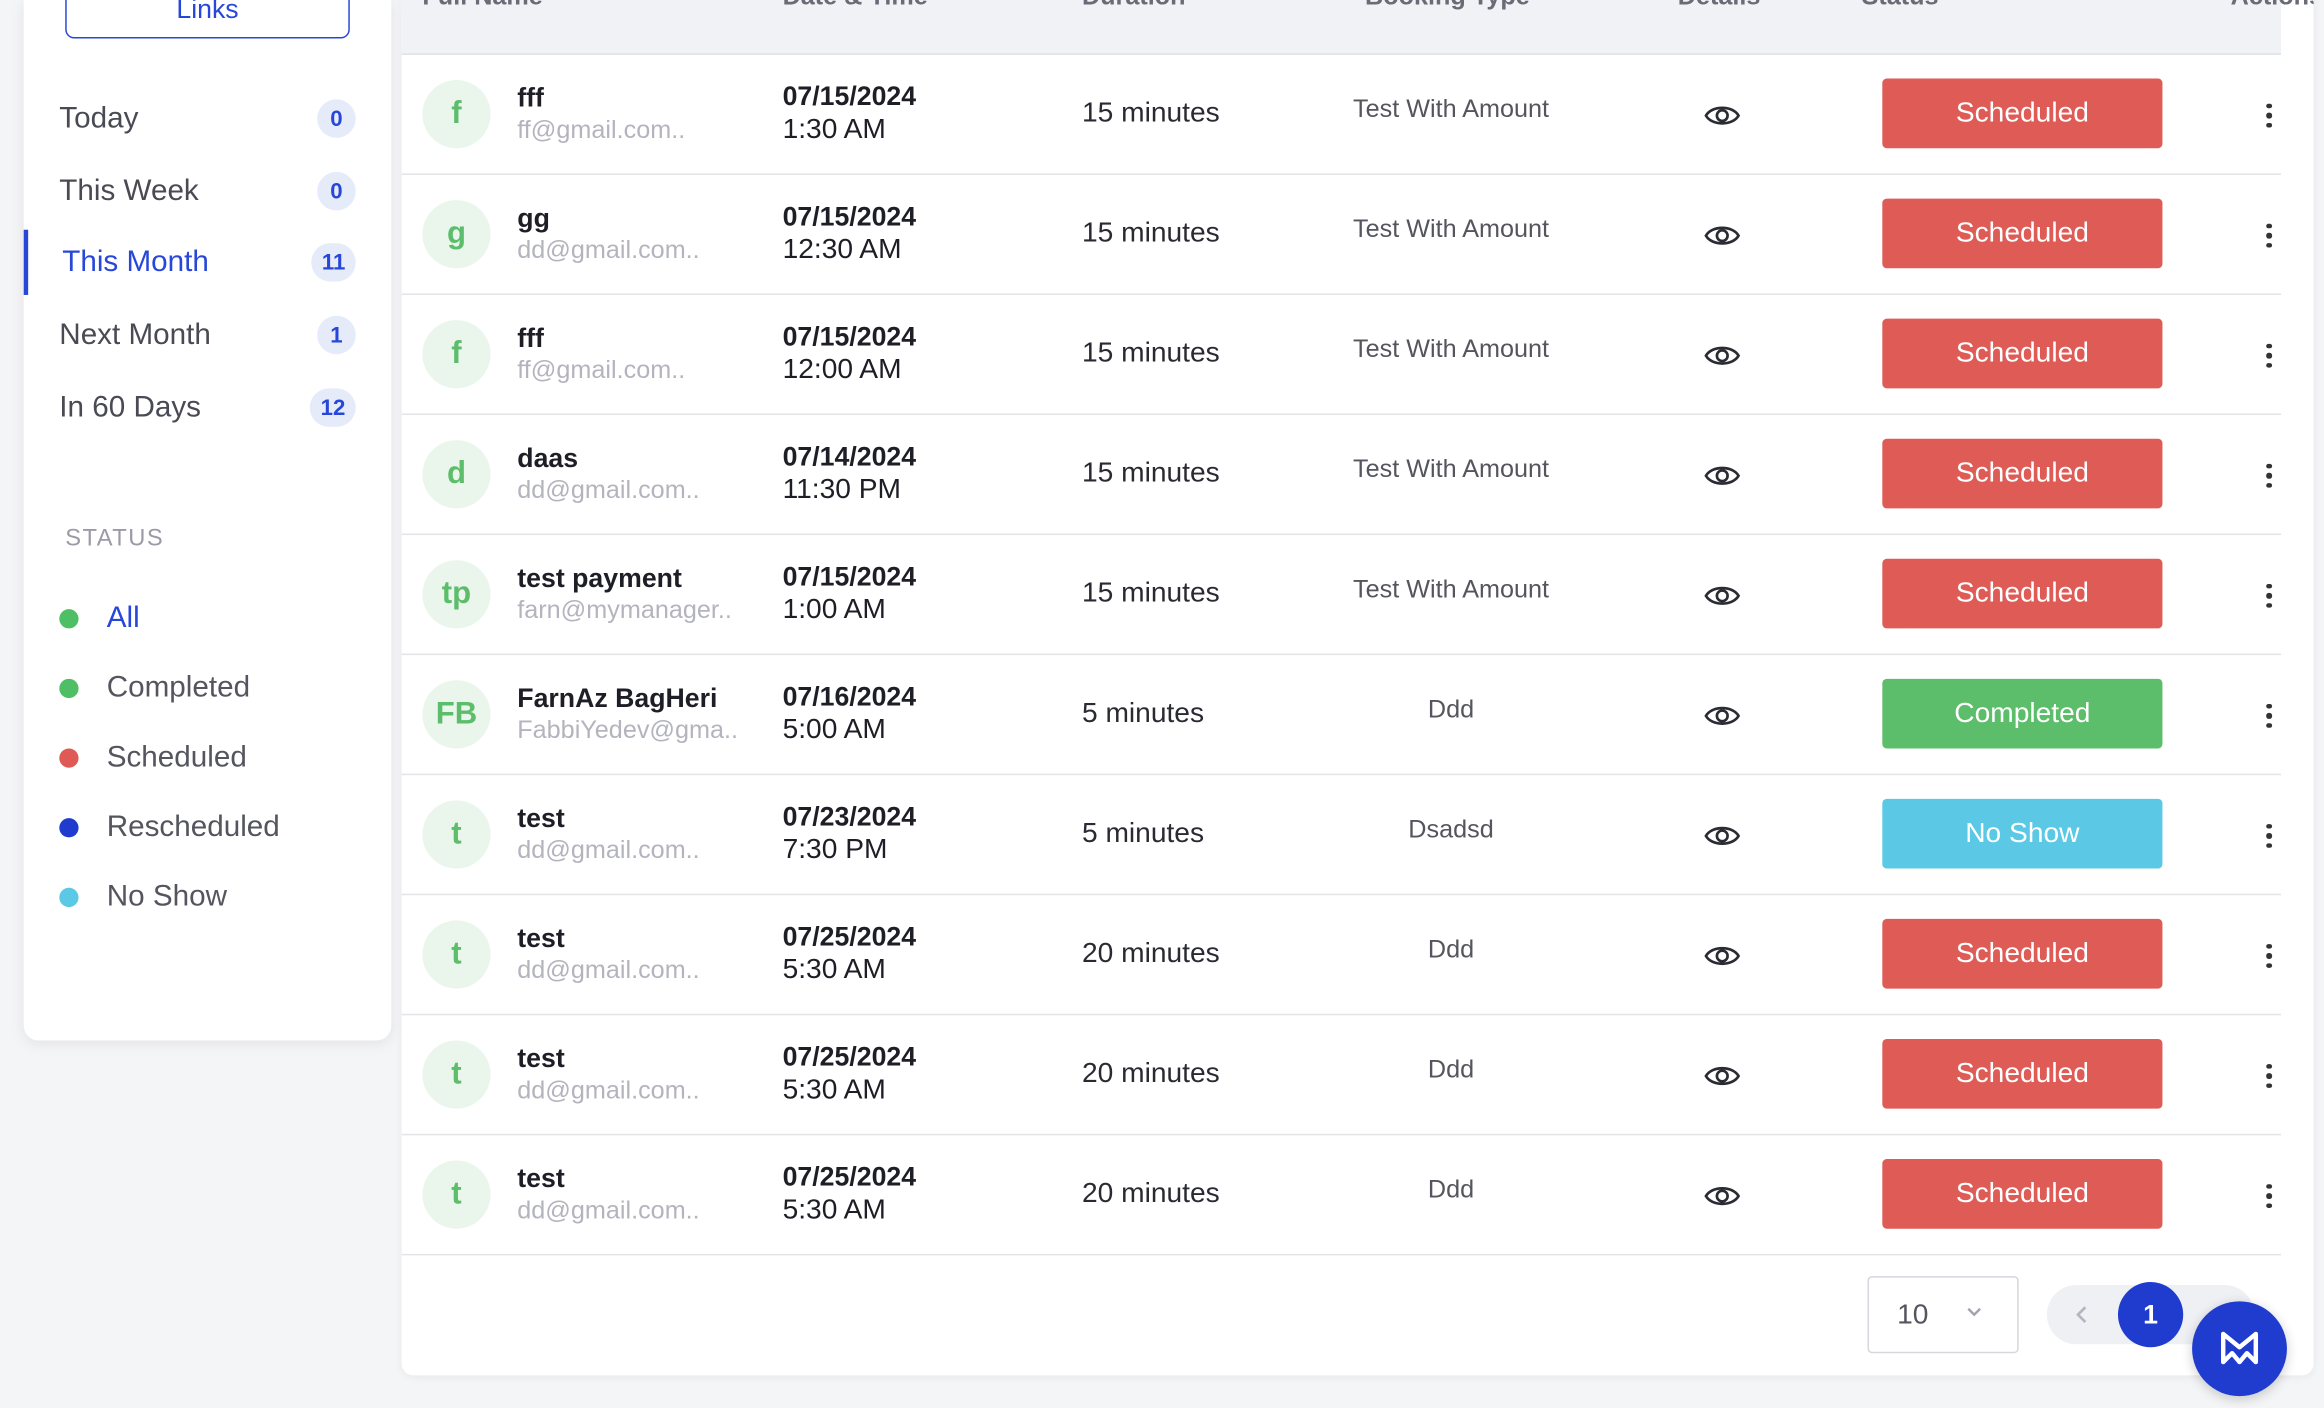  Describe the element at coordinates (1974, 1315) in the screenshot. I see `chevron-down-icon` at that location.